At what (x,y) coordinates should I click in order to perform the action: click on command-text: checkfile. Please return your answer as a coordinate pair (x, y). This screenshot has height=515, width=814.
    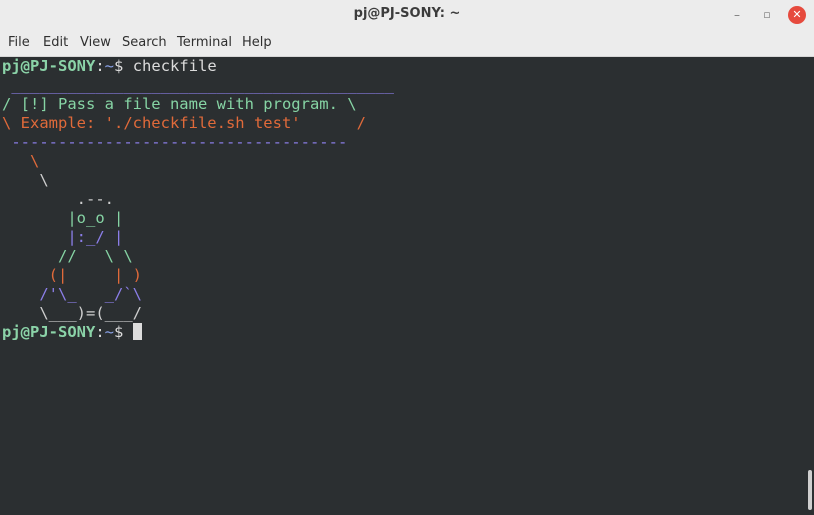
    Looking at the image, I should click on (174, 66).